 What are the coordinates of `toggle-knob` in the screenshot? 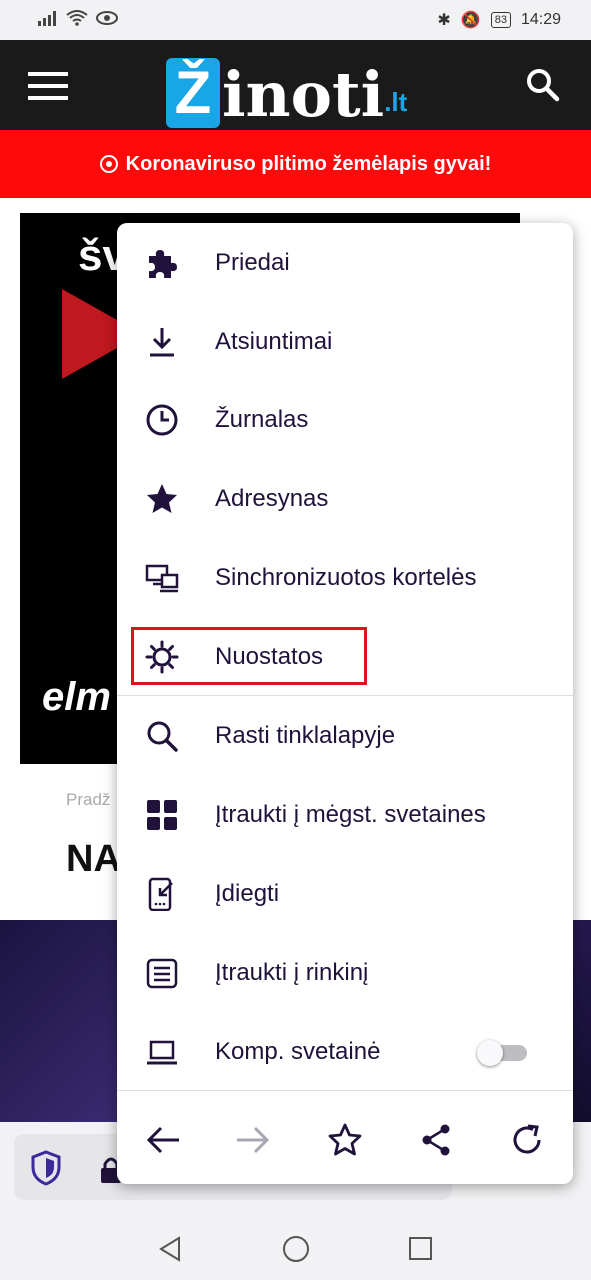 It's located at (490, 1053).